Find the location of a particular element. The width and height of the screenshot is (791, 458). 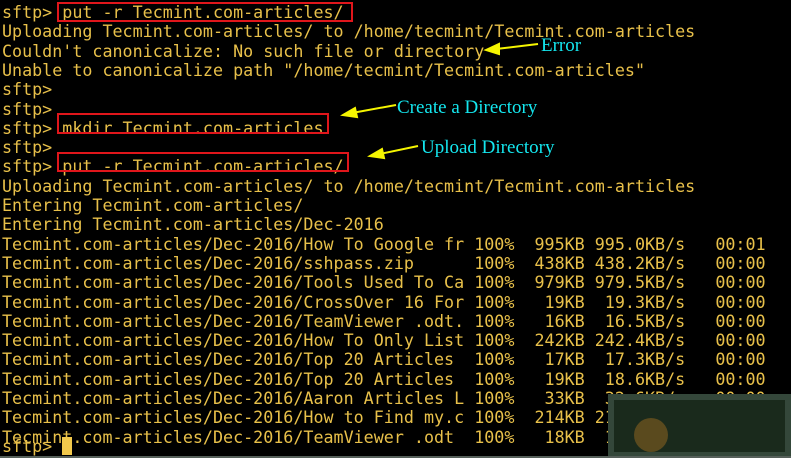

upload-arrow-head is located at coordinates (376, 153).